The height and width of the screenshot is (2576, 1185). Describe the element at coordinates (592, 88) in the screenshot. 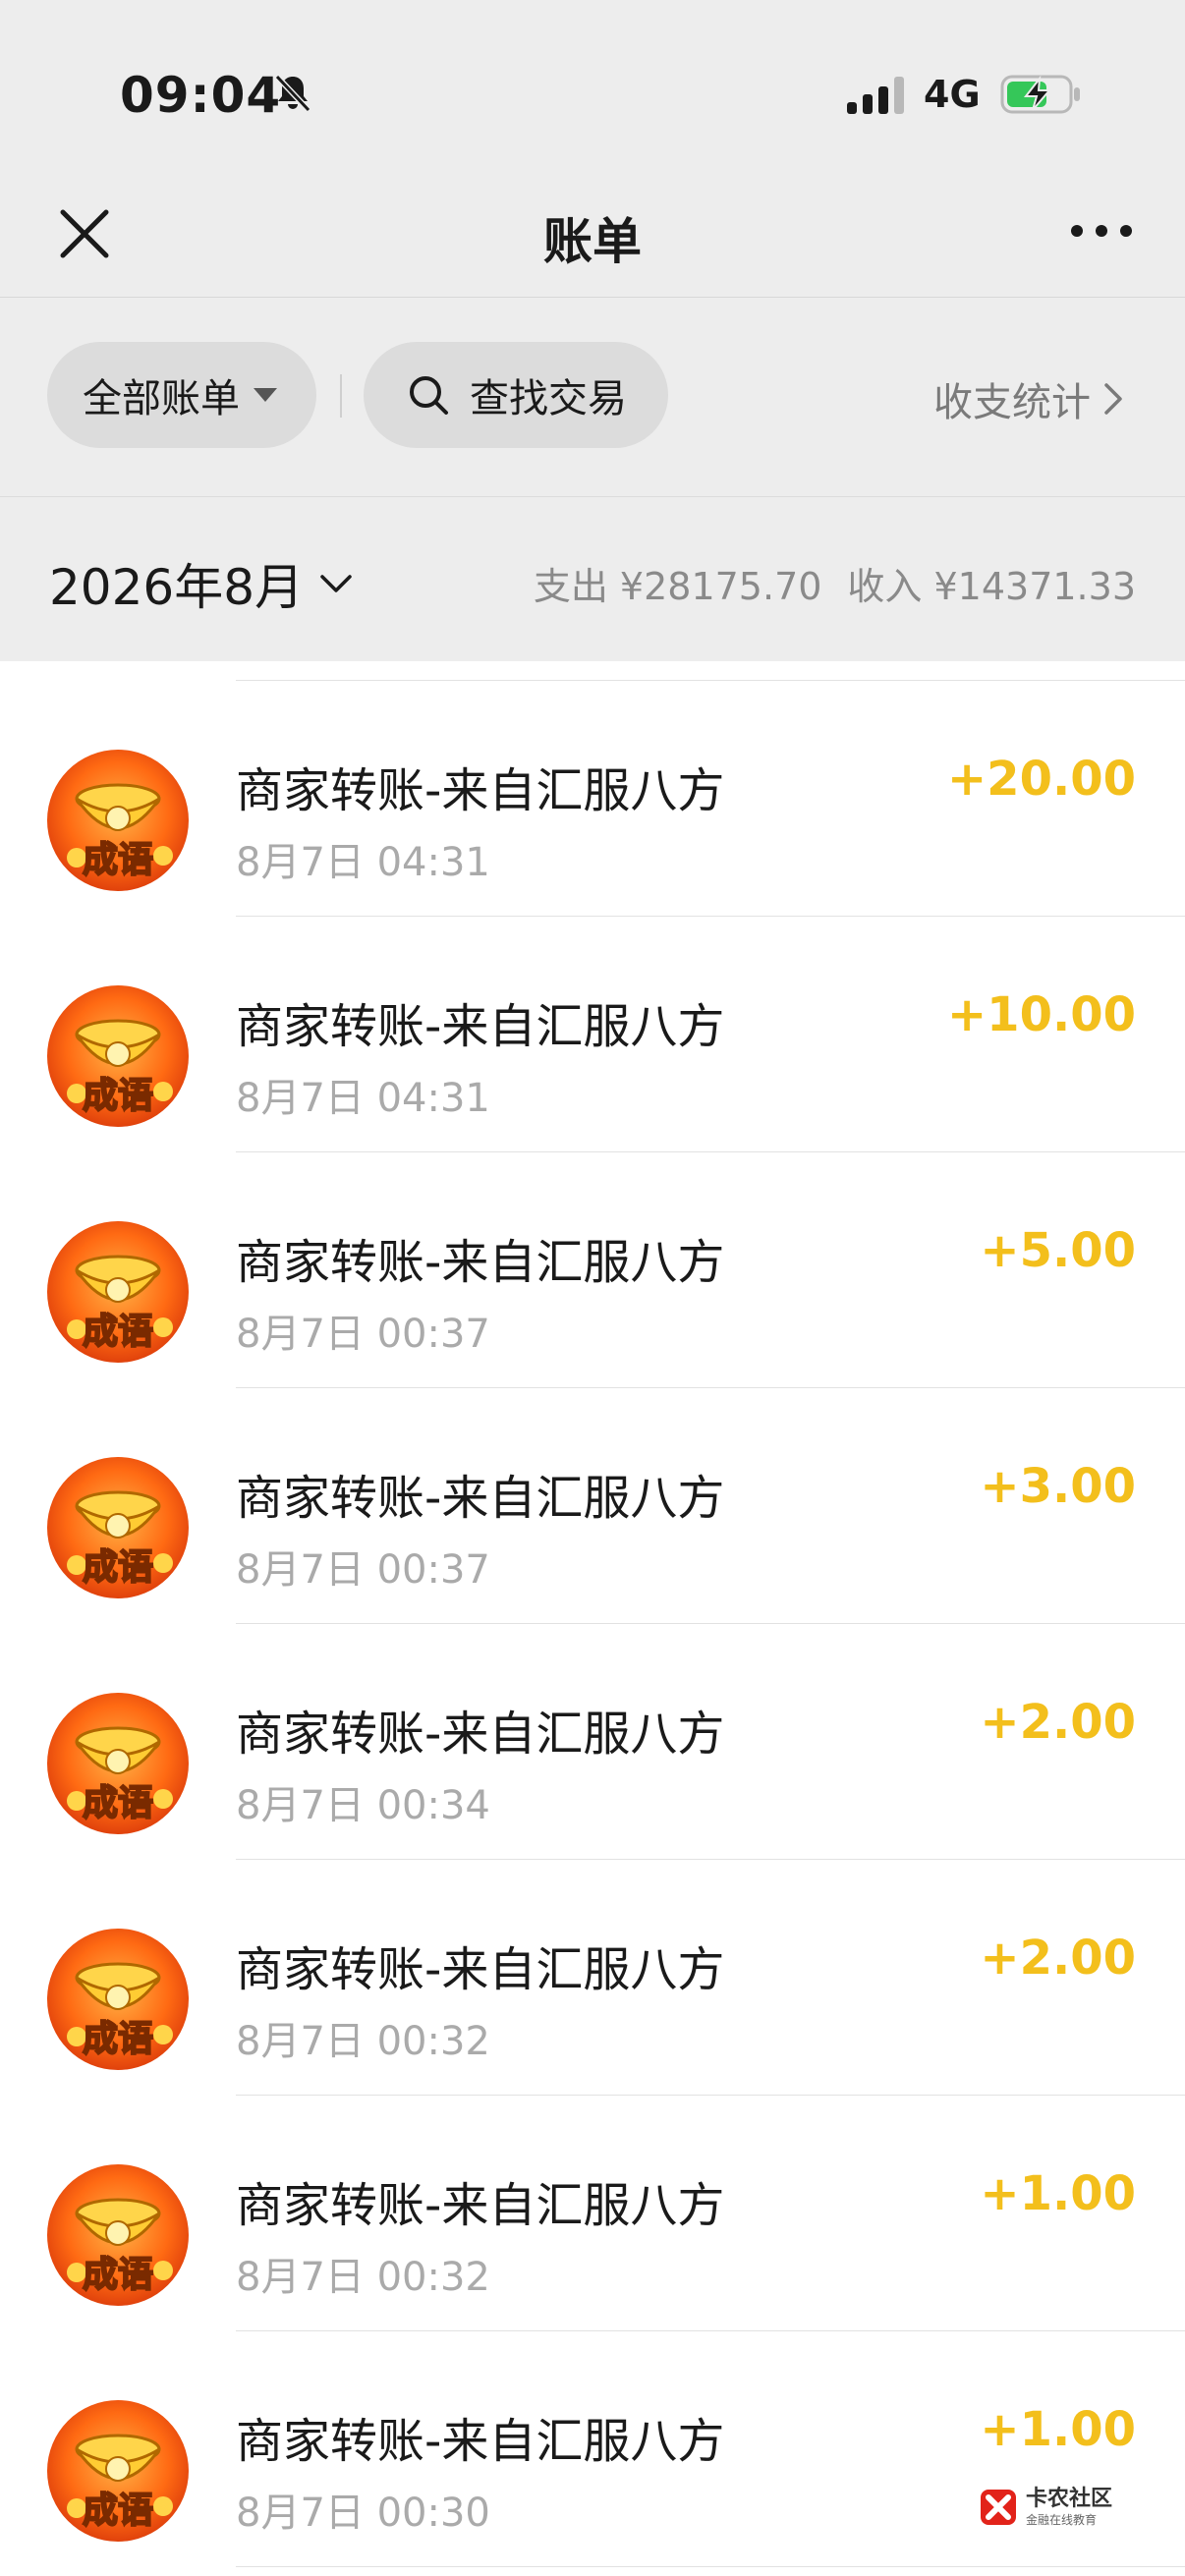

I see `status-bar: 09:04 4G` at that location.